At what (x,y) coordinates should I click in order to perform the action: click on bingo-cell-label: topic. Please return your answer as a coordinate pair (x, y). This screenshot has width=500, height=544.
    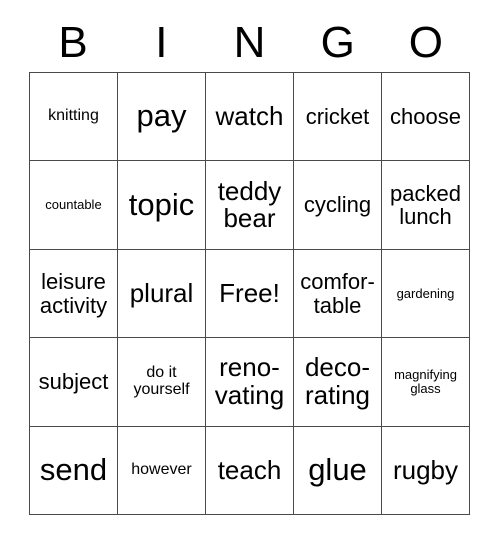
    Looking at the image, I should click on (161, 204).